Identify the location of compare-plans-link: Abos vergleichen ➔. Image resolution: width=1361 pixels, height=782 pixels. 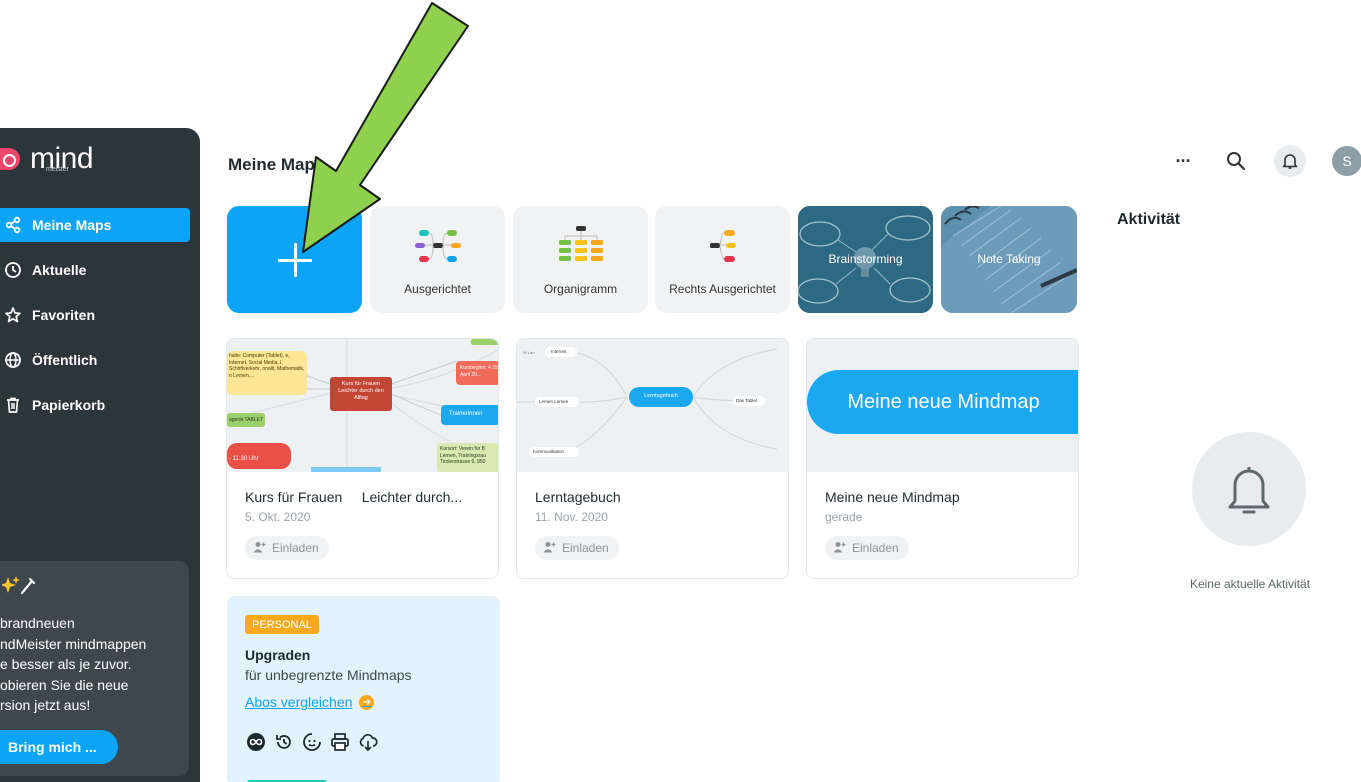
(310, 702).